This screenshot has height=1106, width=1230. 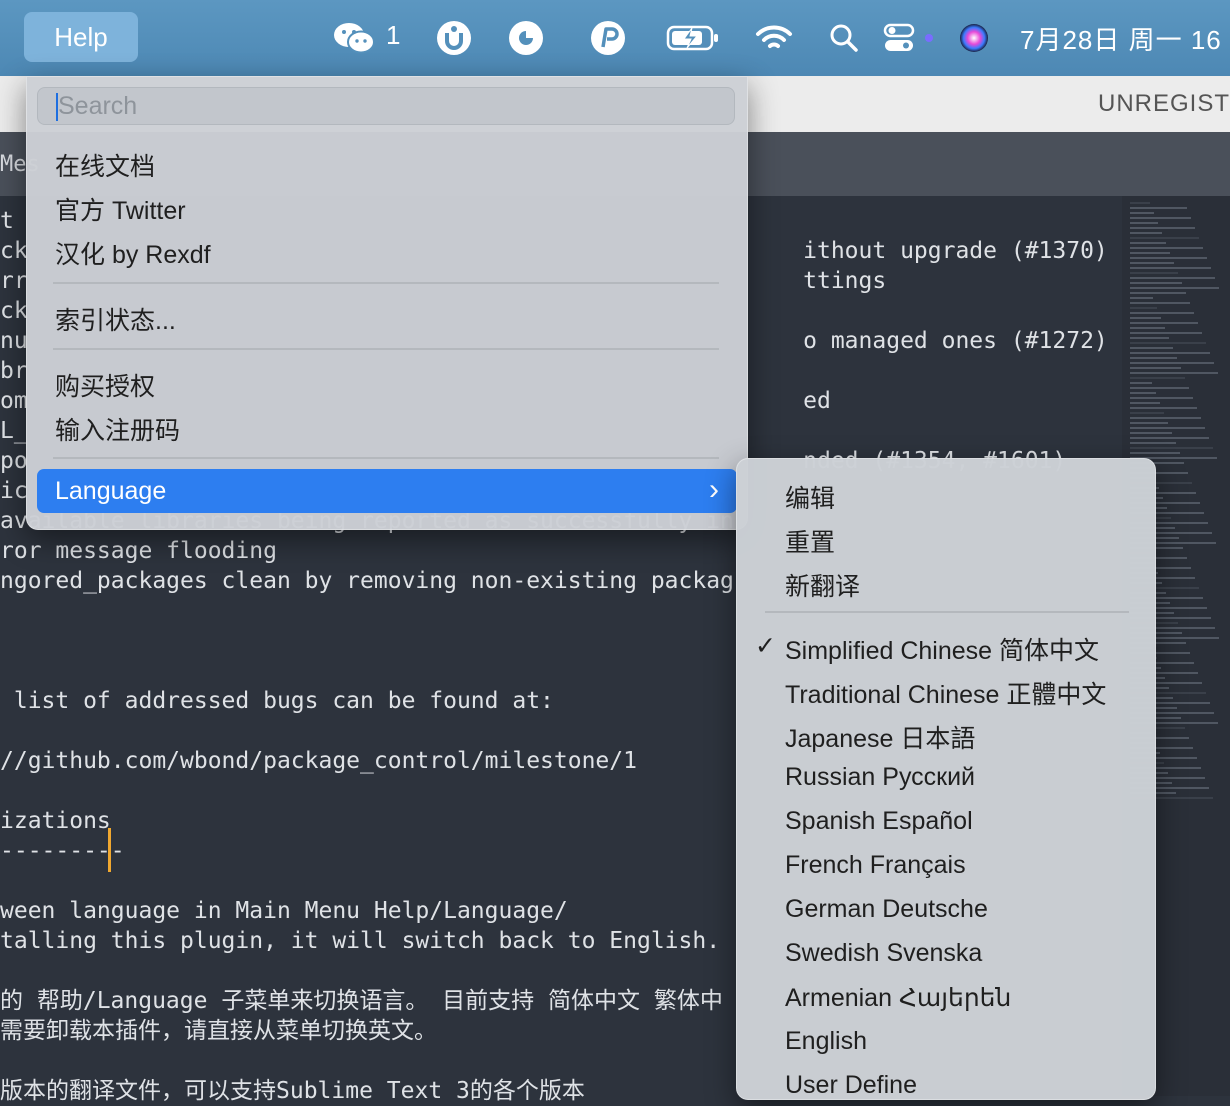 What do you see at coordinates (292, 1091) in the screenshot?
I see `code-line: 版本的翻译文件，可以支持Sublime Text 3的各个版本` at bounding box center [292, 1091].